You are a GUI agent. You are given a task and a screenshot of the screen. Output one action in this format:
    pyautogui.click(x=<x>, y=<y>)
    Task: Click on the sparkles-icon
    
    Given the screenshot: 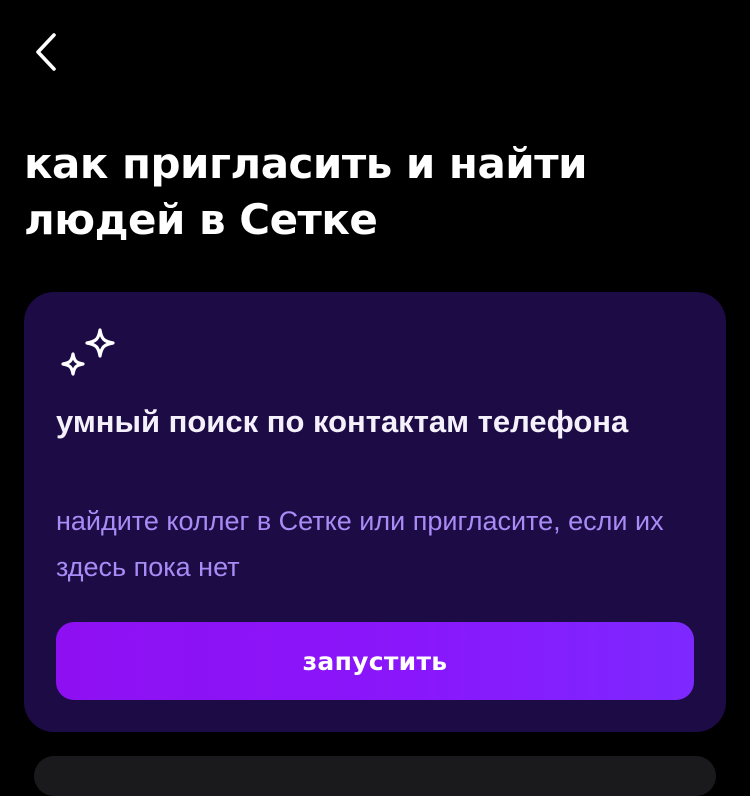 What is the action you would take?
    pyautogui.click(x=88, y=352)
    